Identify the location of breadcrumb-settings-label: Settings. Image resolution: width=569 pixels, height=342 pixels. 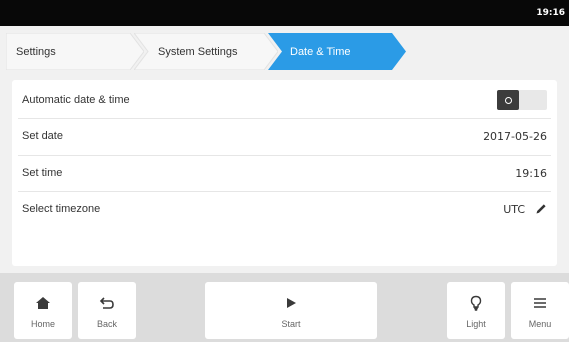
(36, 51).